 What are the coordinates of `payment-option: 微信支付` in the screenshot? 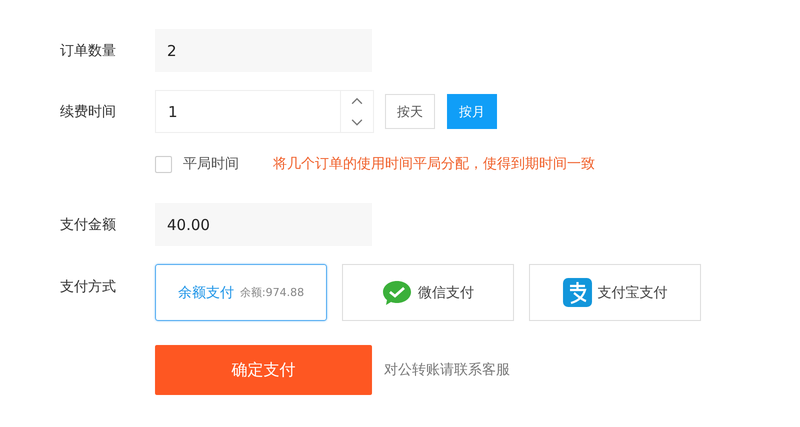 It's located at (428, 292).